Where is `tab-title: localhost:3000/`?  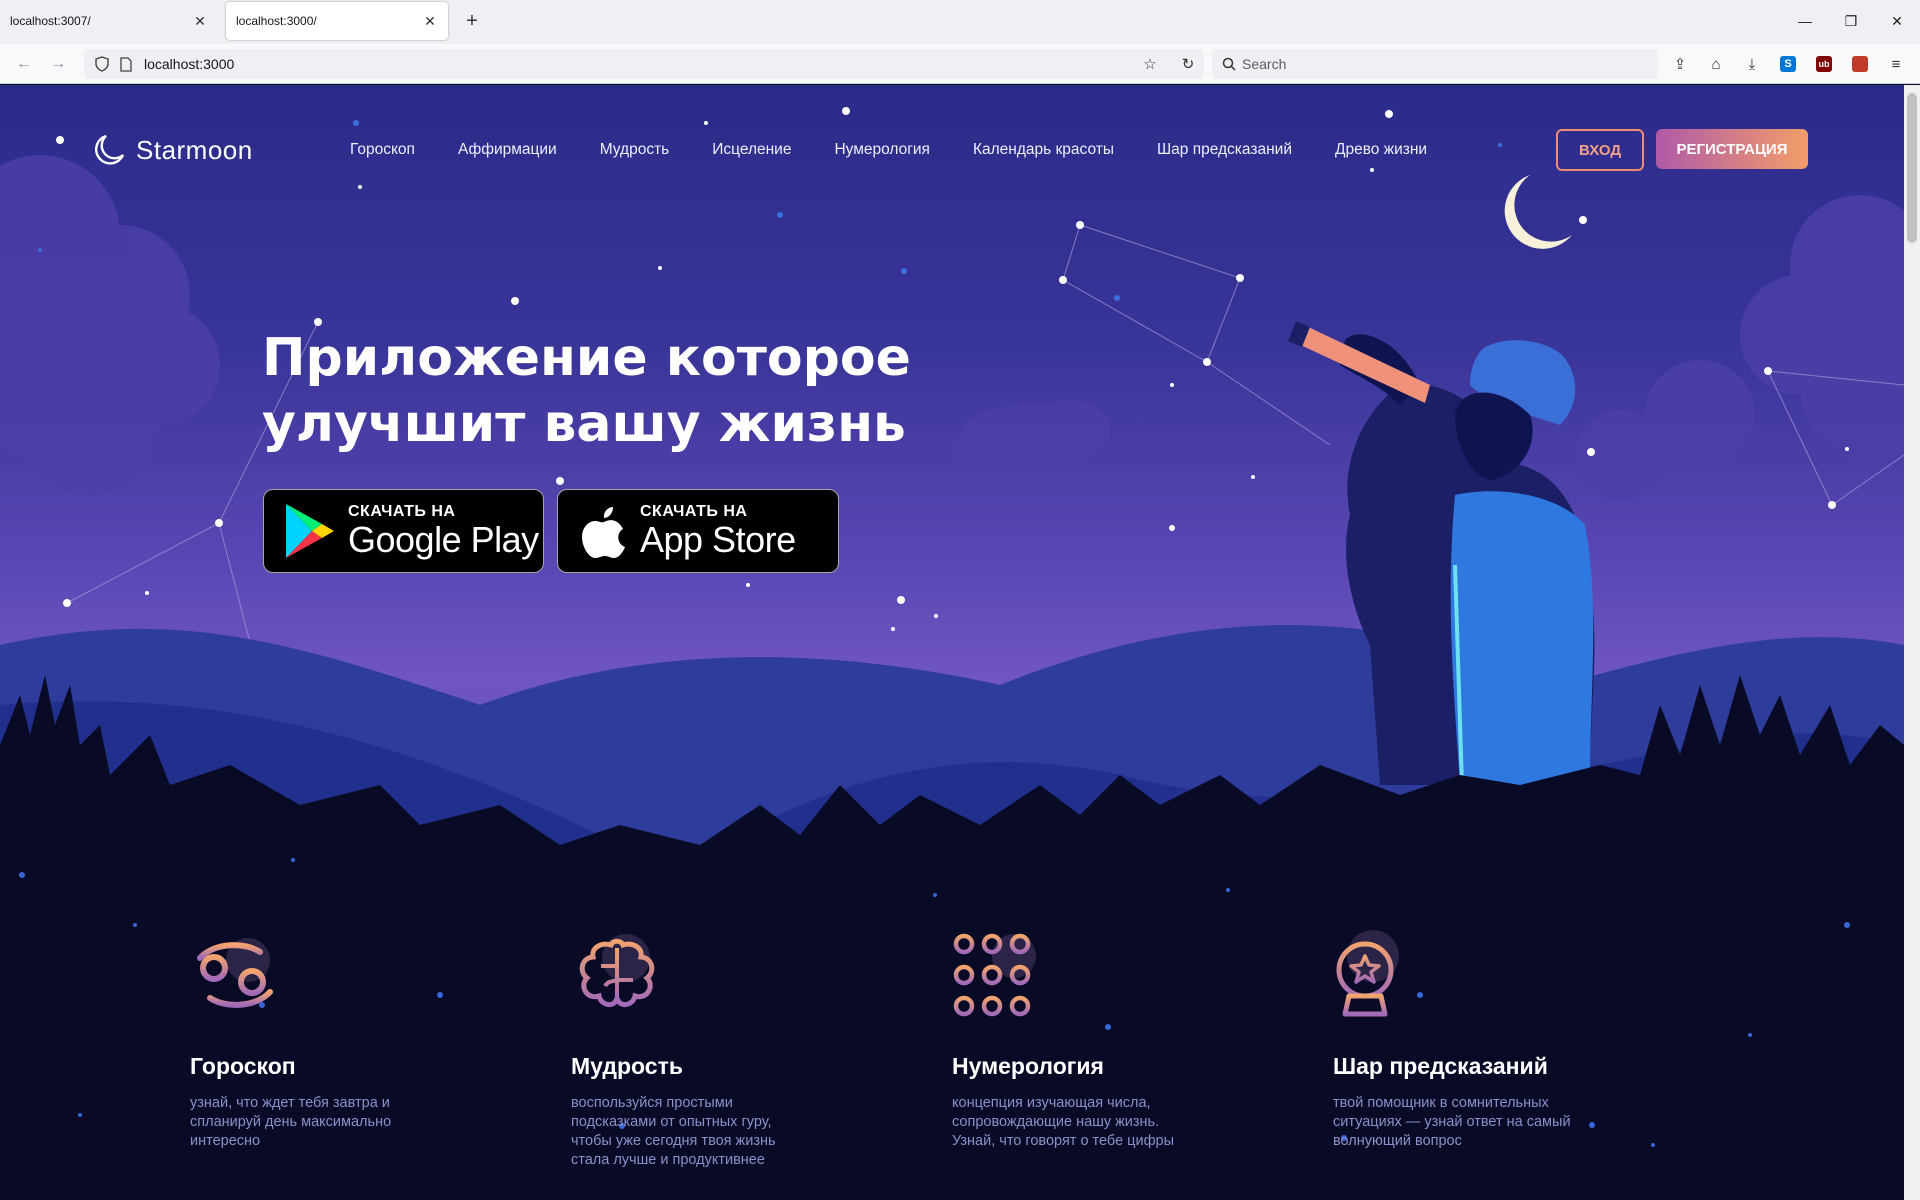 tab-title: localhost:3000/ is located at coordinates (276, 21).